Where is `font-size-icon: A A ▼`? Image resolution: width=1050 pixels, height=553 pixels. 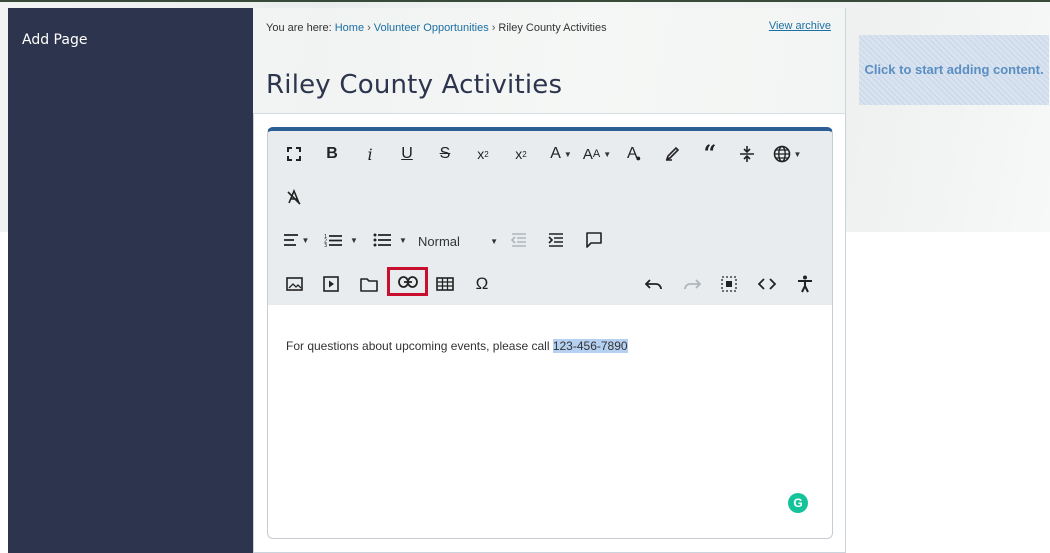 font-size-icon: A A ▼ is located at coordinates (597, 154).